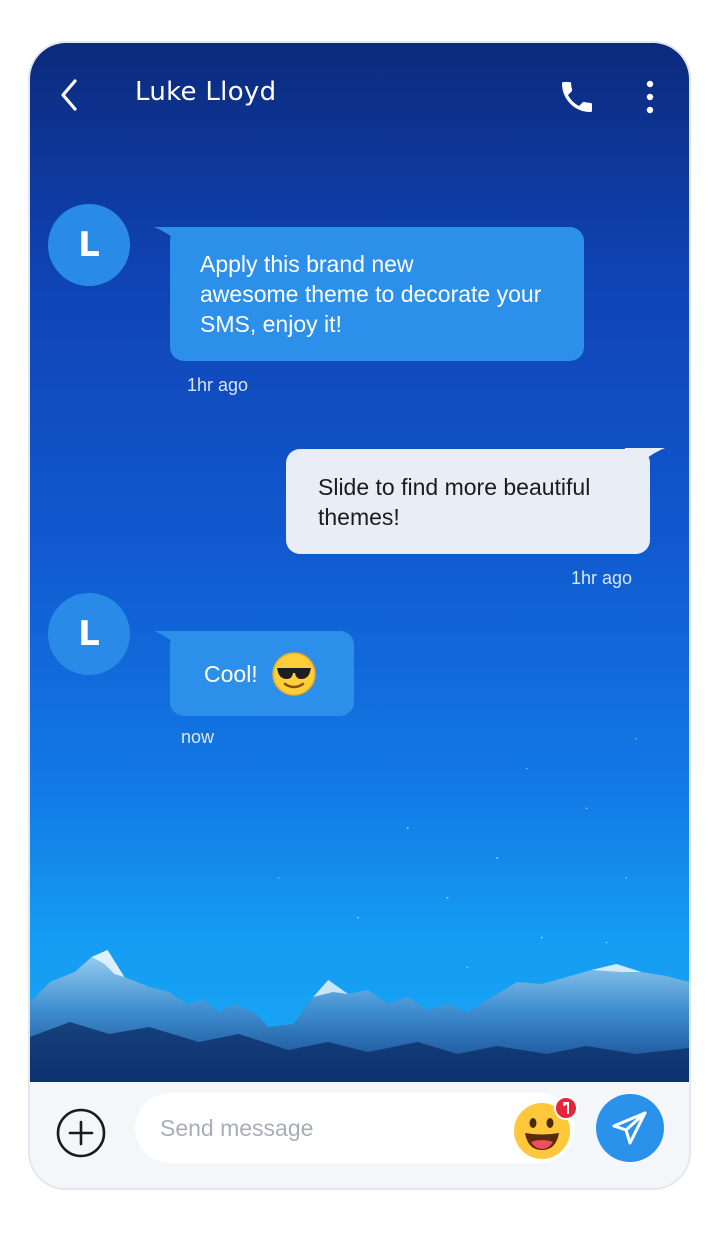 The height and width of the screenshot is (1253, 719). I want to click on message-text-line: Slide to find more beautiful, so click(454, 487).